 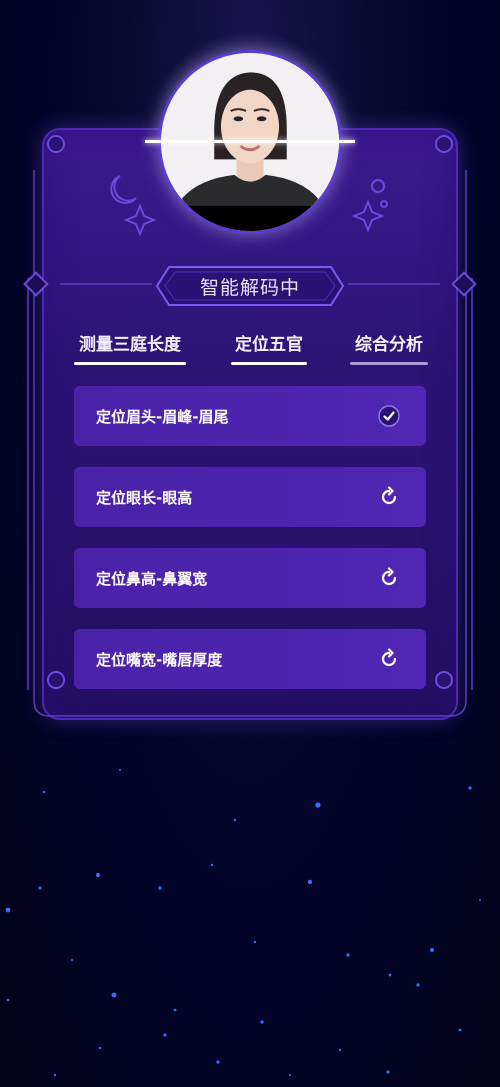 I want to click on list-item: 定位眼长-眼高, so click(x=250, y=497).